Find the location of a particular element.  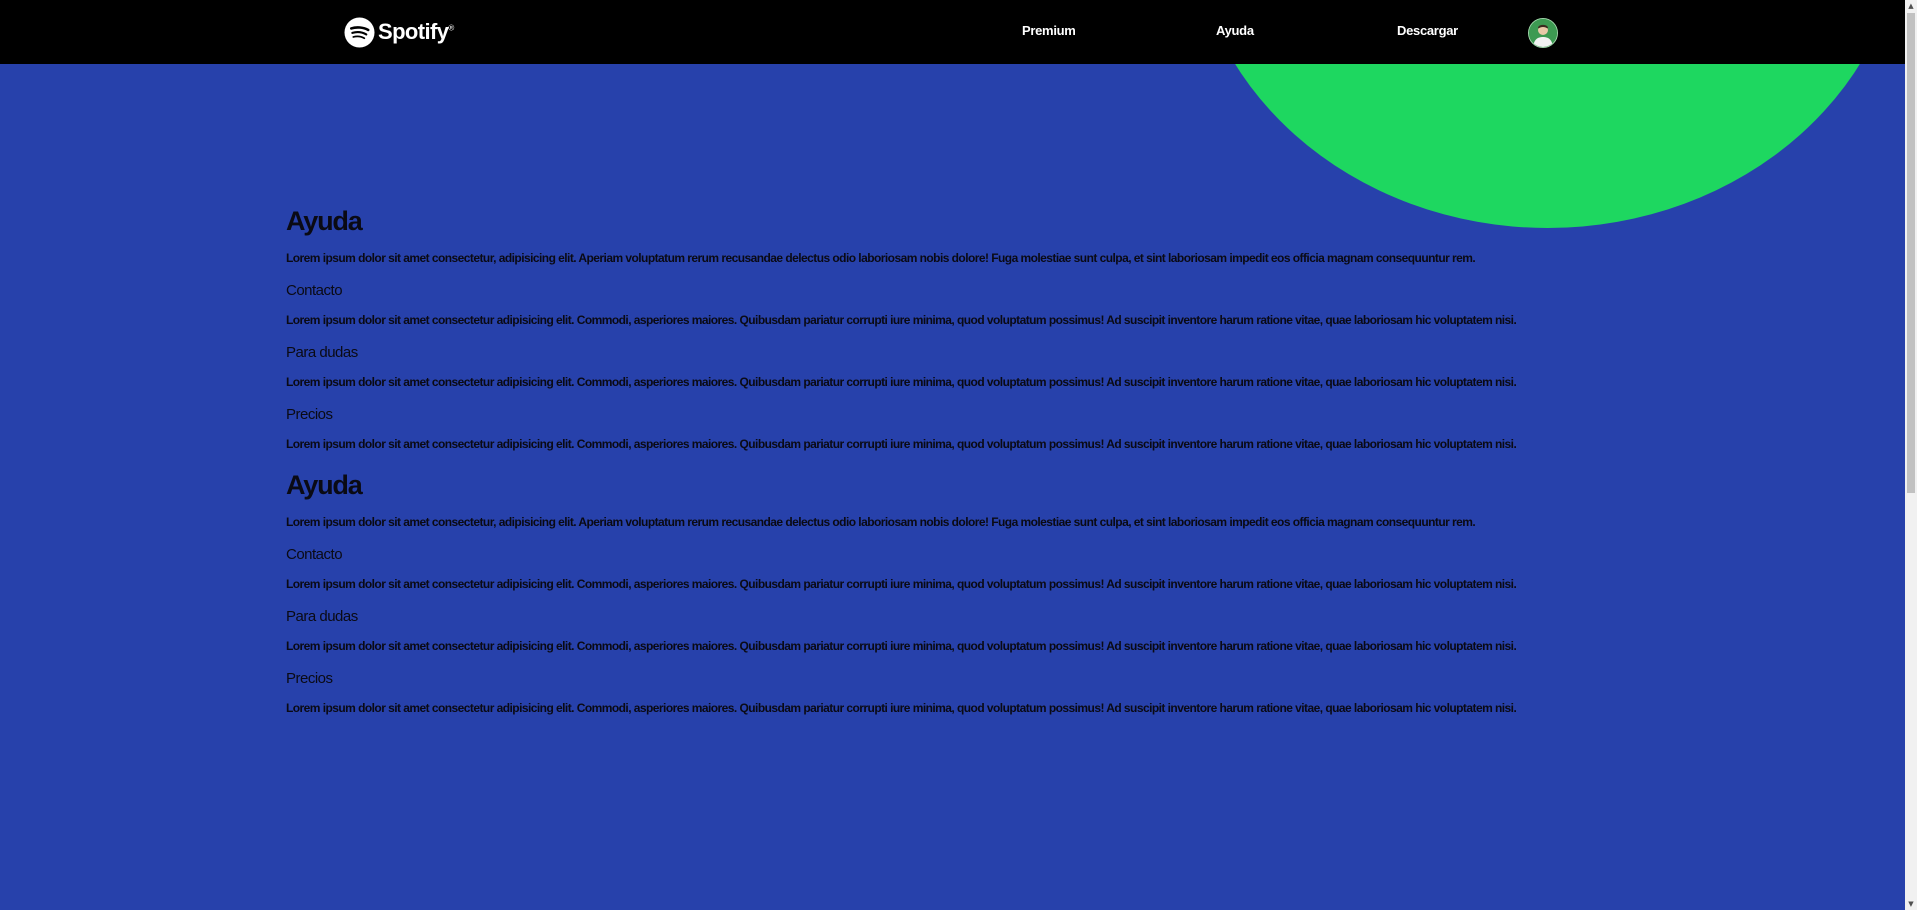

scroll-up-arrow-icon: ▲ is located at coordinates (1911, 6).